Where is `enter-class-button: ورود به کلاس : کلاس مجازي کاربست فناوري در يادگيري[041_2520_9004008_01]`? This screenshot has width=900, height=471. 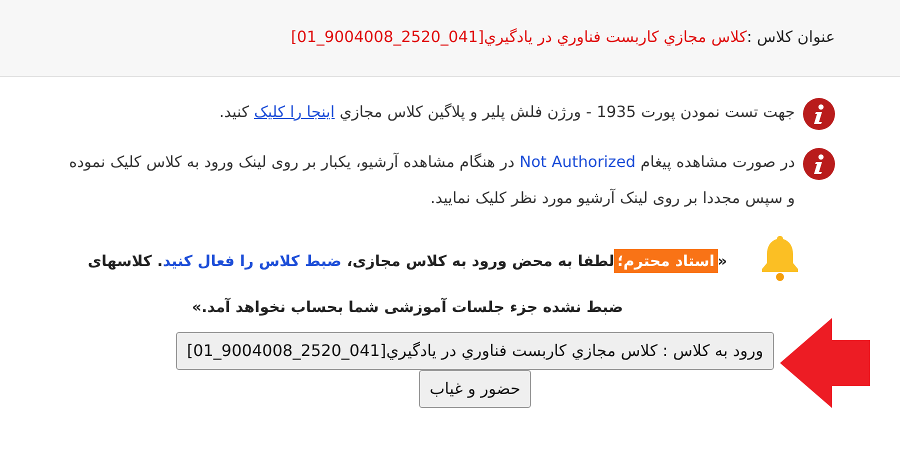
enter-class-button: ورود به کلاس : کلاس مجازي کاربست فناوري در يادگيري[041_2520_9004008_01] is located at coordinates (475, 351).